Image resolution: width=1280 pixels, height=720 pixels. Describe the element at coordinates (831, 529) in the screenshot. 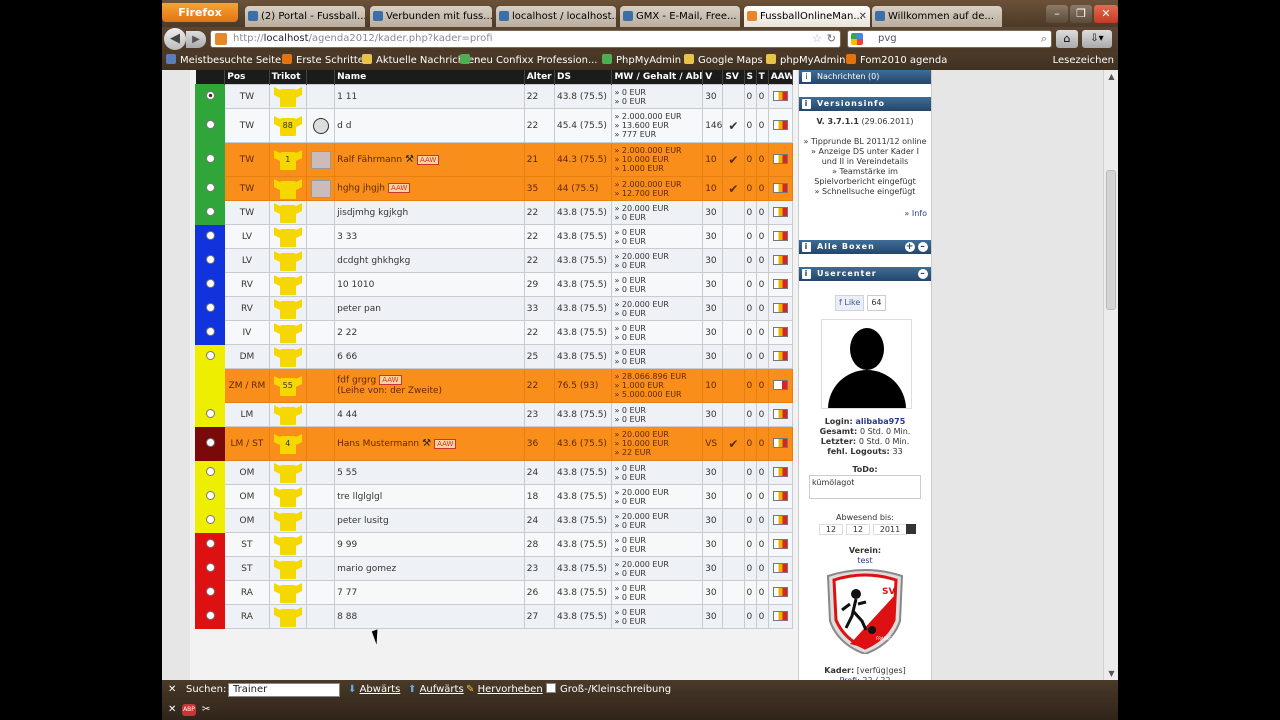

I see `absent-day-select: 12` at that location.